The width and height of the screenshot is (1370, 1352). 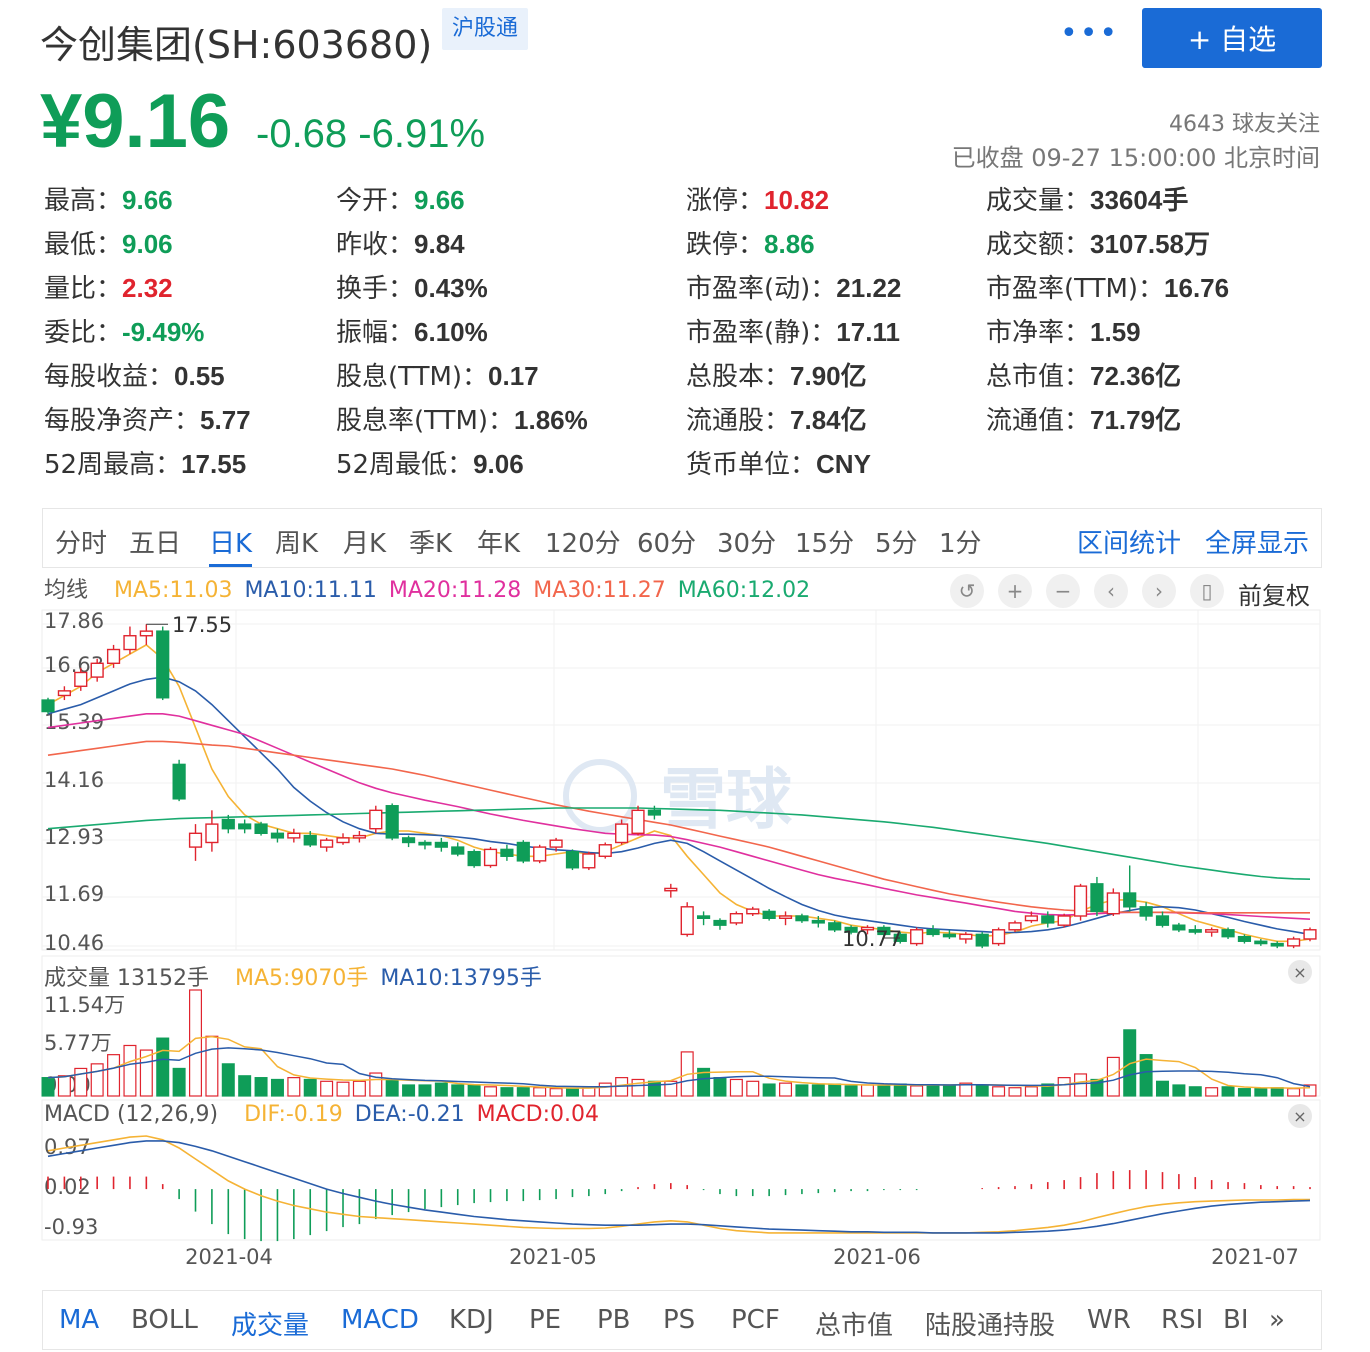 What do you see at coordinates (1274, 593) in the screenshot?
I see `price-adjust-selector: 前复权` at bounding box center [1274, 593].